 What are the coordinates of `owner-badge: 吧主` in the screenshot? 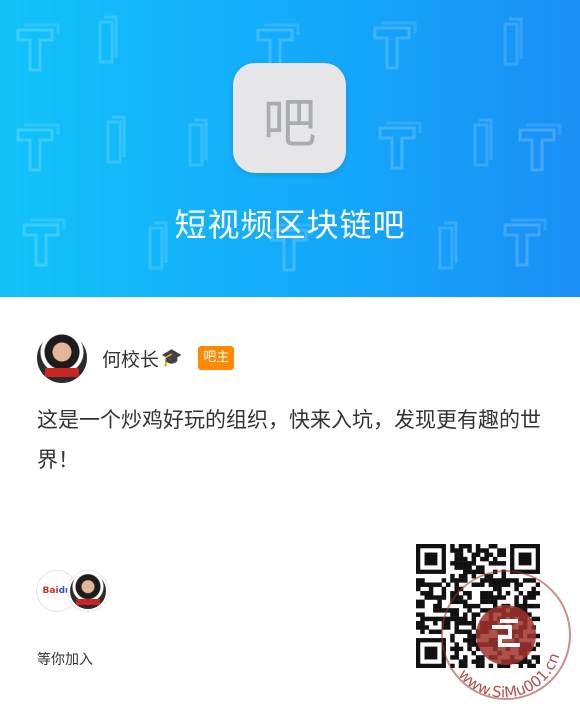 It's located at (216, 358).